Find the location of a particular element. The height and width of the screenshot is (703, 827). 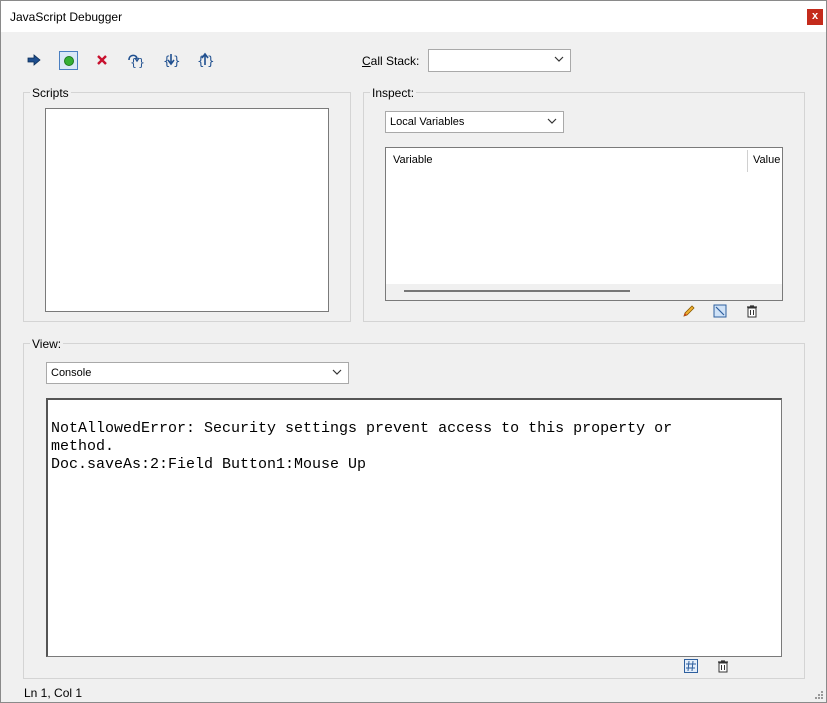

edit-variable-button is located at coordinates (689, 311).